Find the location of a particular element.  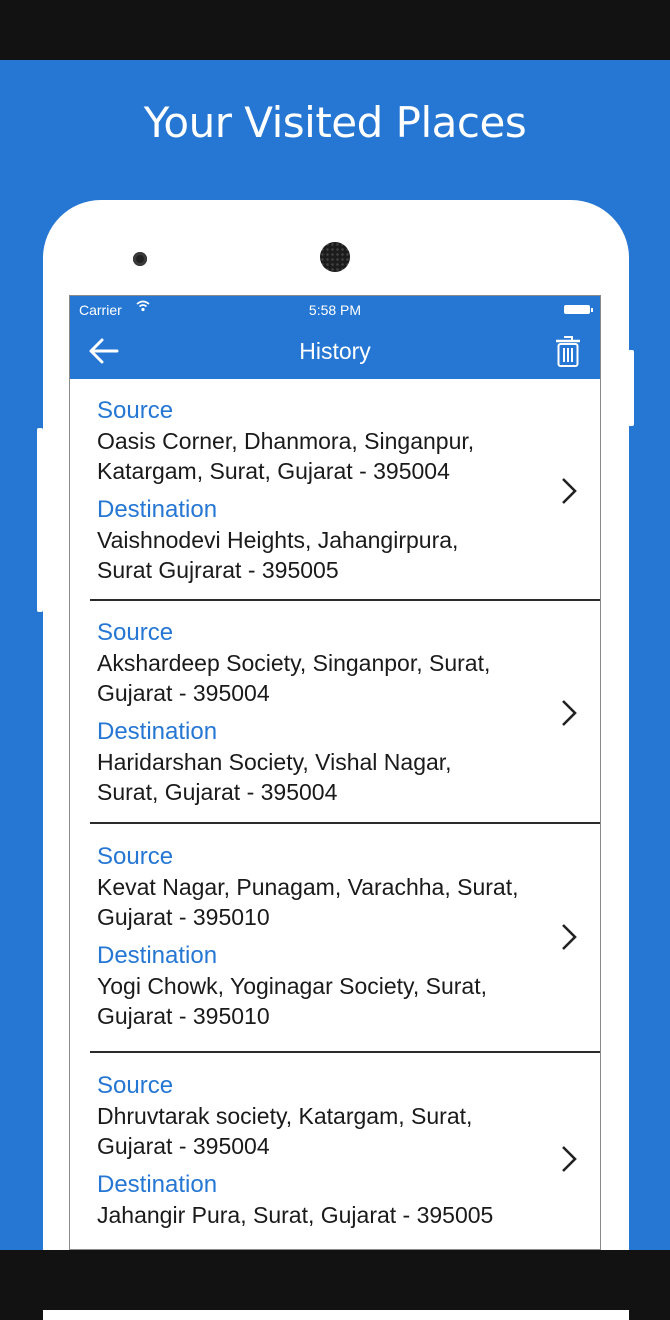

destination-address-line: Haridarshan Society, Vishal Nagar, is located at coordinates (274, 762).